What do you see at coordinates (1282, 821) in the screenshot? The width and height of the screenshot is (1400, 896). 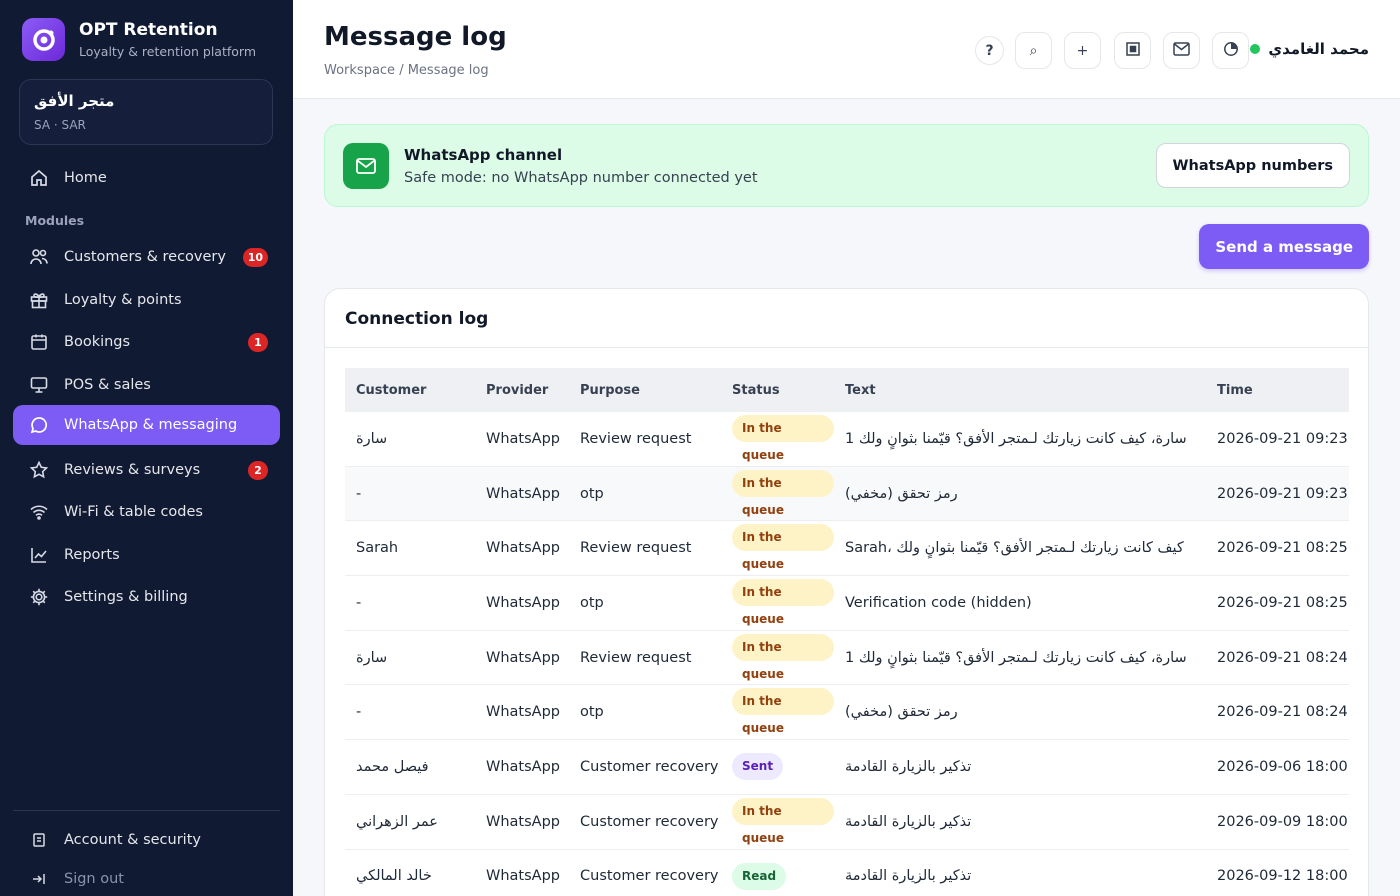 I see `cell-time: 2026-09-09 18:00` at bounding box center [1282, 821].